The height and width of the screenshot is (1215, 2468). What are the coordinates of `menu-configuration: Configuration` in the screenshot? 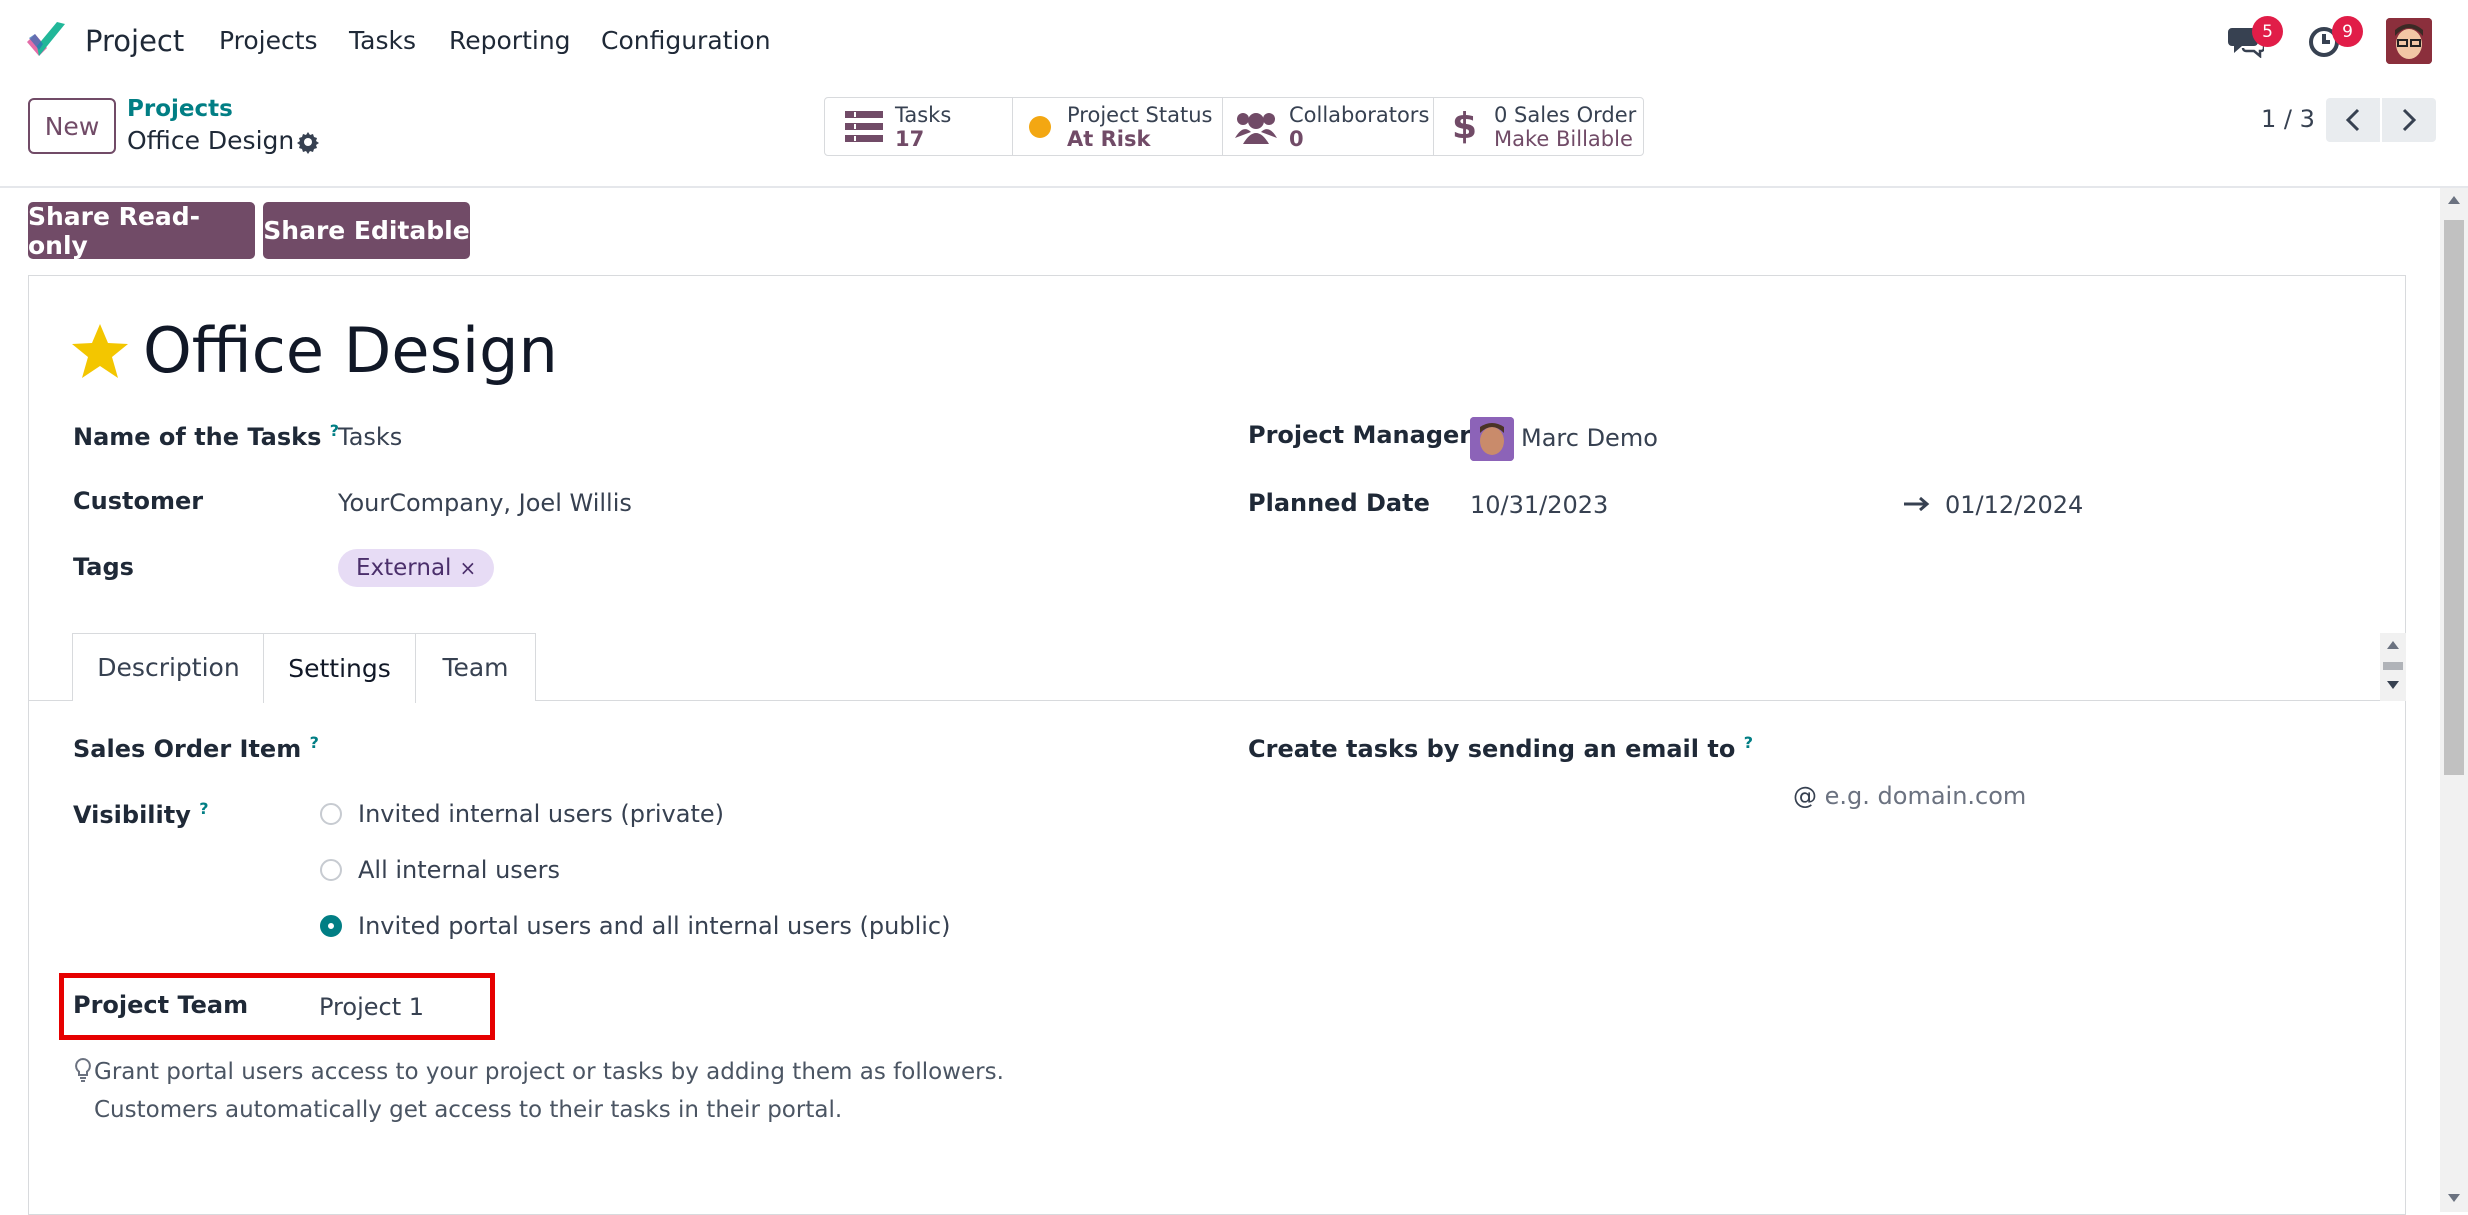 It's located at (686, 40).